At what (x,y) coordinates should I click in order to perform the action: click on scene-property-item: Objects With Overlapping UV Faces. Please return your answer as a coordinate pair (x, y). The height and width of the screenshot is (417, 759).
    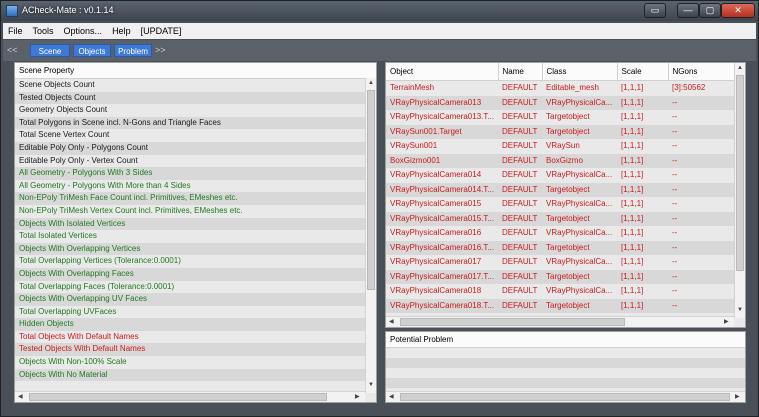
    Looking at the image, I should click on (190, 299).